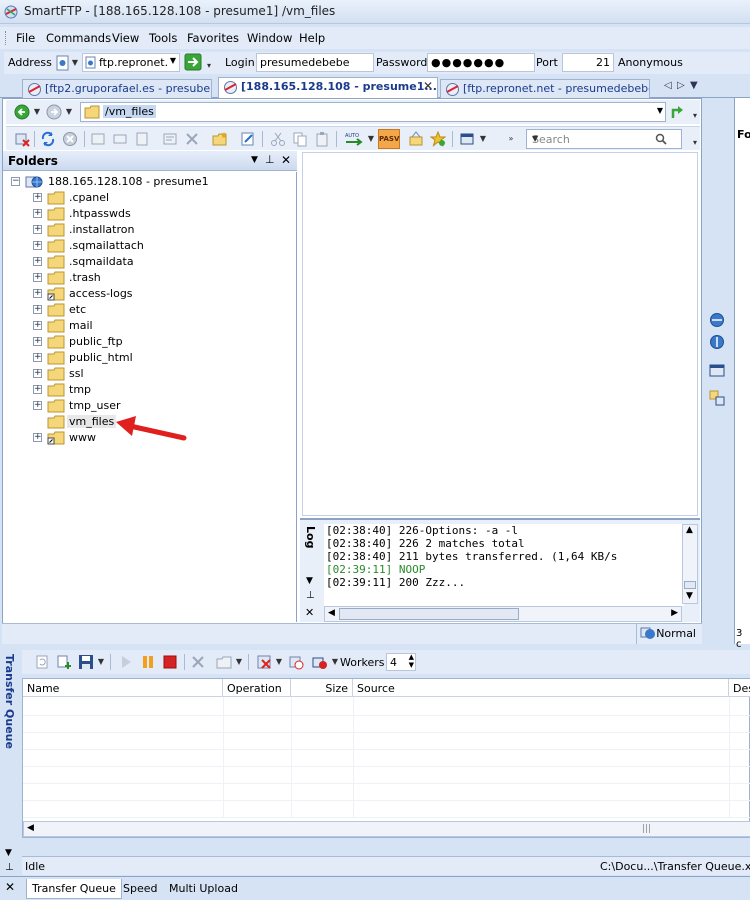  What do you see at coordinates (203, 889) in the screenshot?
I see `tab-multi-upload: Multi Upload` at bounding box center [203, 889].